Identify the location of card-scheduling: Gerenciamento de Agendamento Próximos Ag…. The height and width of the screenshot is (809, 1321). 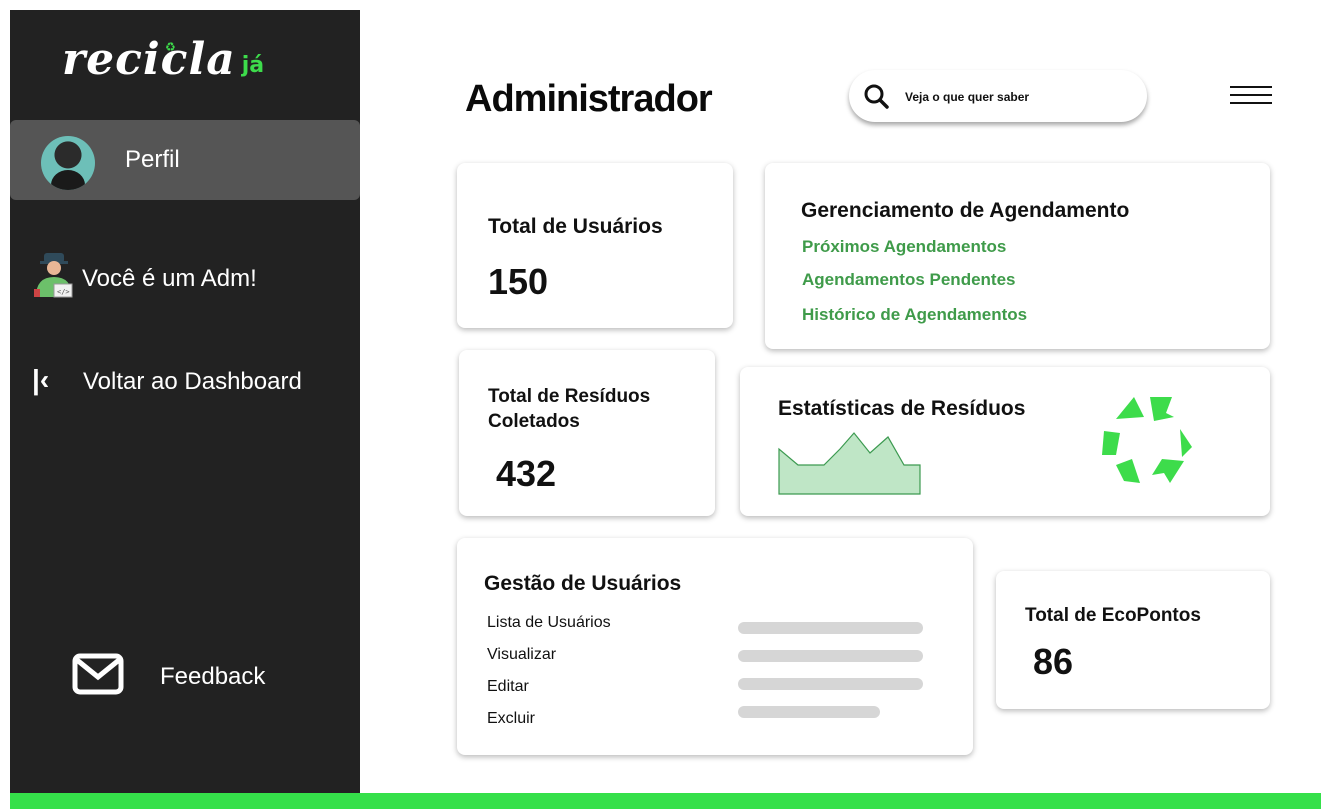
(1017, 256).